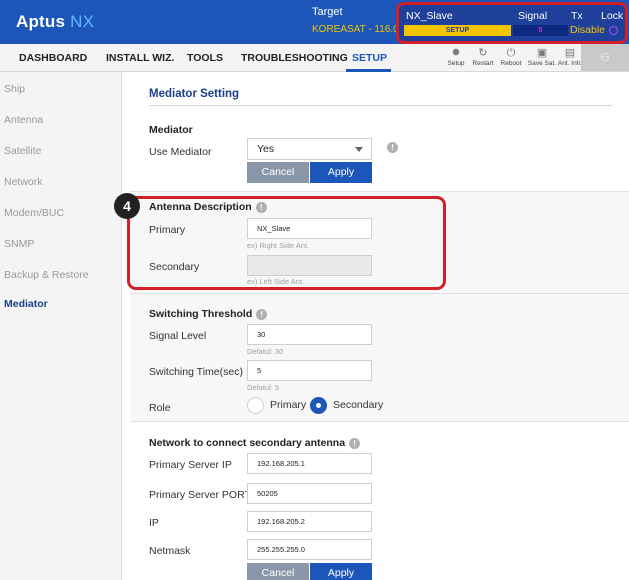 This screenshot has width=629, height=580. What do you see at coordinates (247, 443) in the screenshot?
I see `network-section-text: Network to connect secondary antenna` at bounding box center [247, 443].